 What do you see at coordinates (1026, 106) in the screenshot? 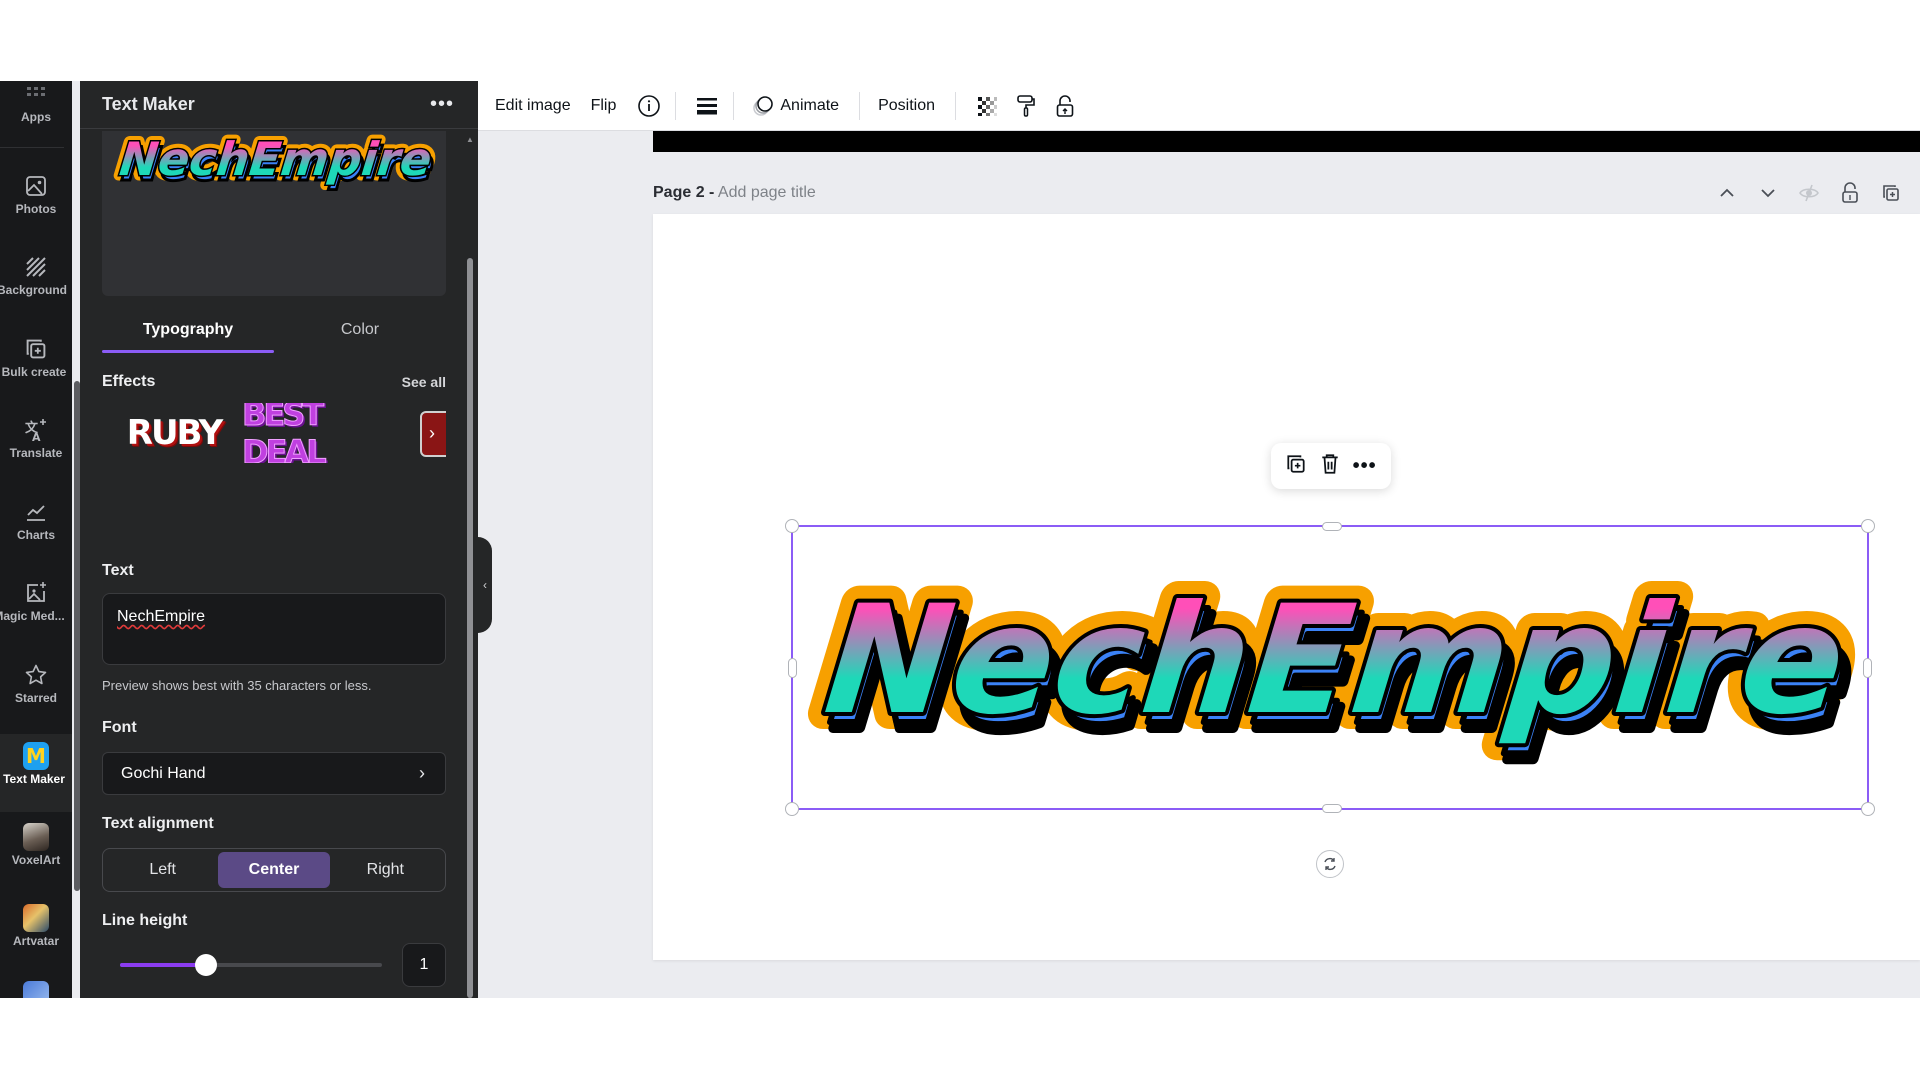
I see `paint-roller-icon` at bounding box center [1026, 106].